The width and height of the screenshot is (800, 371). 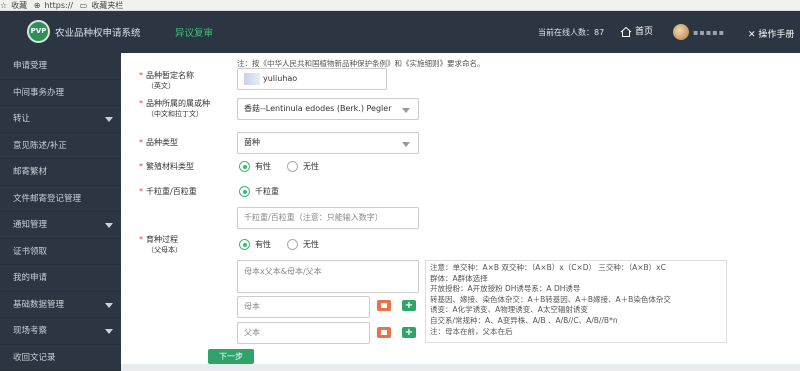 I want to click on pvp-logo: PVP, so click(x=38, y=31).